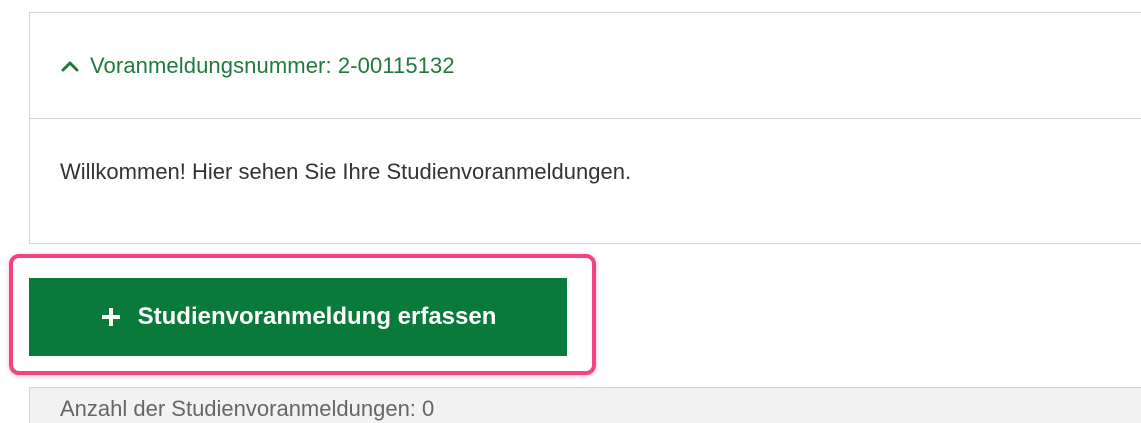 The image size is (1141, 423). Describe the element at coordinates (70, 66) in the screenshot. I see `chevron-up-icon` at that location.